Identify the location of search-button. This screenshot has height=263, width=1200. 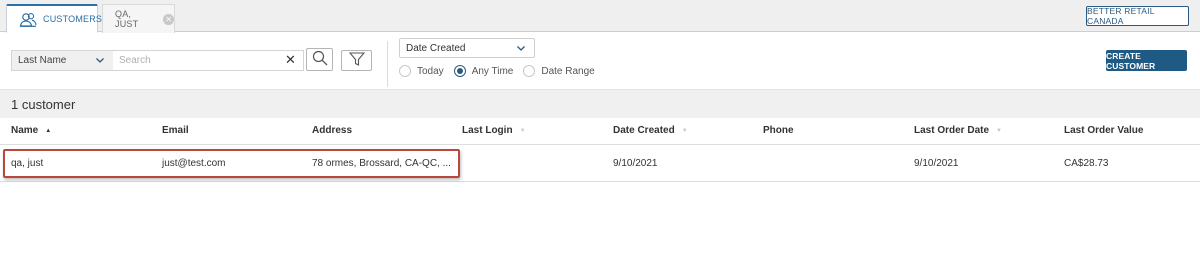
(319, 59).